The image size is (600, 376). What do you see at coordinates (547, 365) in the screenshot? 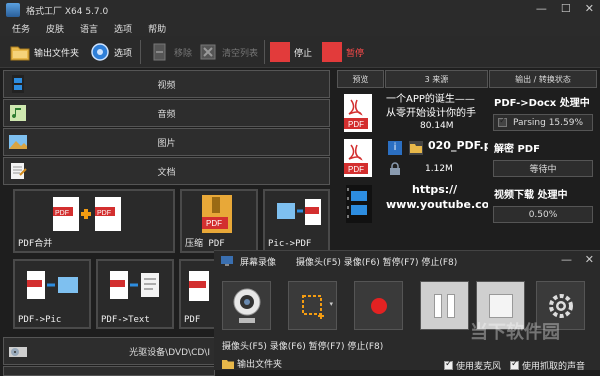
I see `use-system-audio-checkbox: 使用抓取的声音` at bounding box center [547, 365].